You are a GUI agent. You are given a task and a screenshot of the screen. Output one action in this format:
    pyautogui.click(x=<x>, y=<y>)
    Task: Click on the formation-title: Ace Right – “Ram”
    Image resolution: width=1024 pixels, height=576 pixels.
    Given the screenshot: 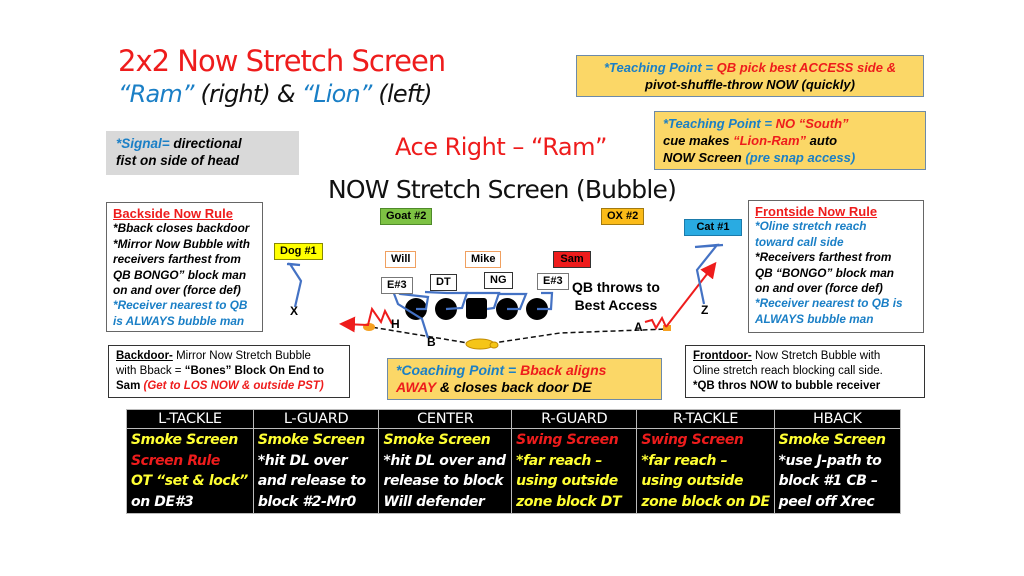 What is the action you would take?
    pyautogui.click(x=501, y=147)
    